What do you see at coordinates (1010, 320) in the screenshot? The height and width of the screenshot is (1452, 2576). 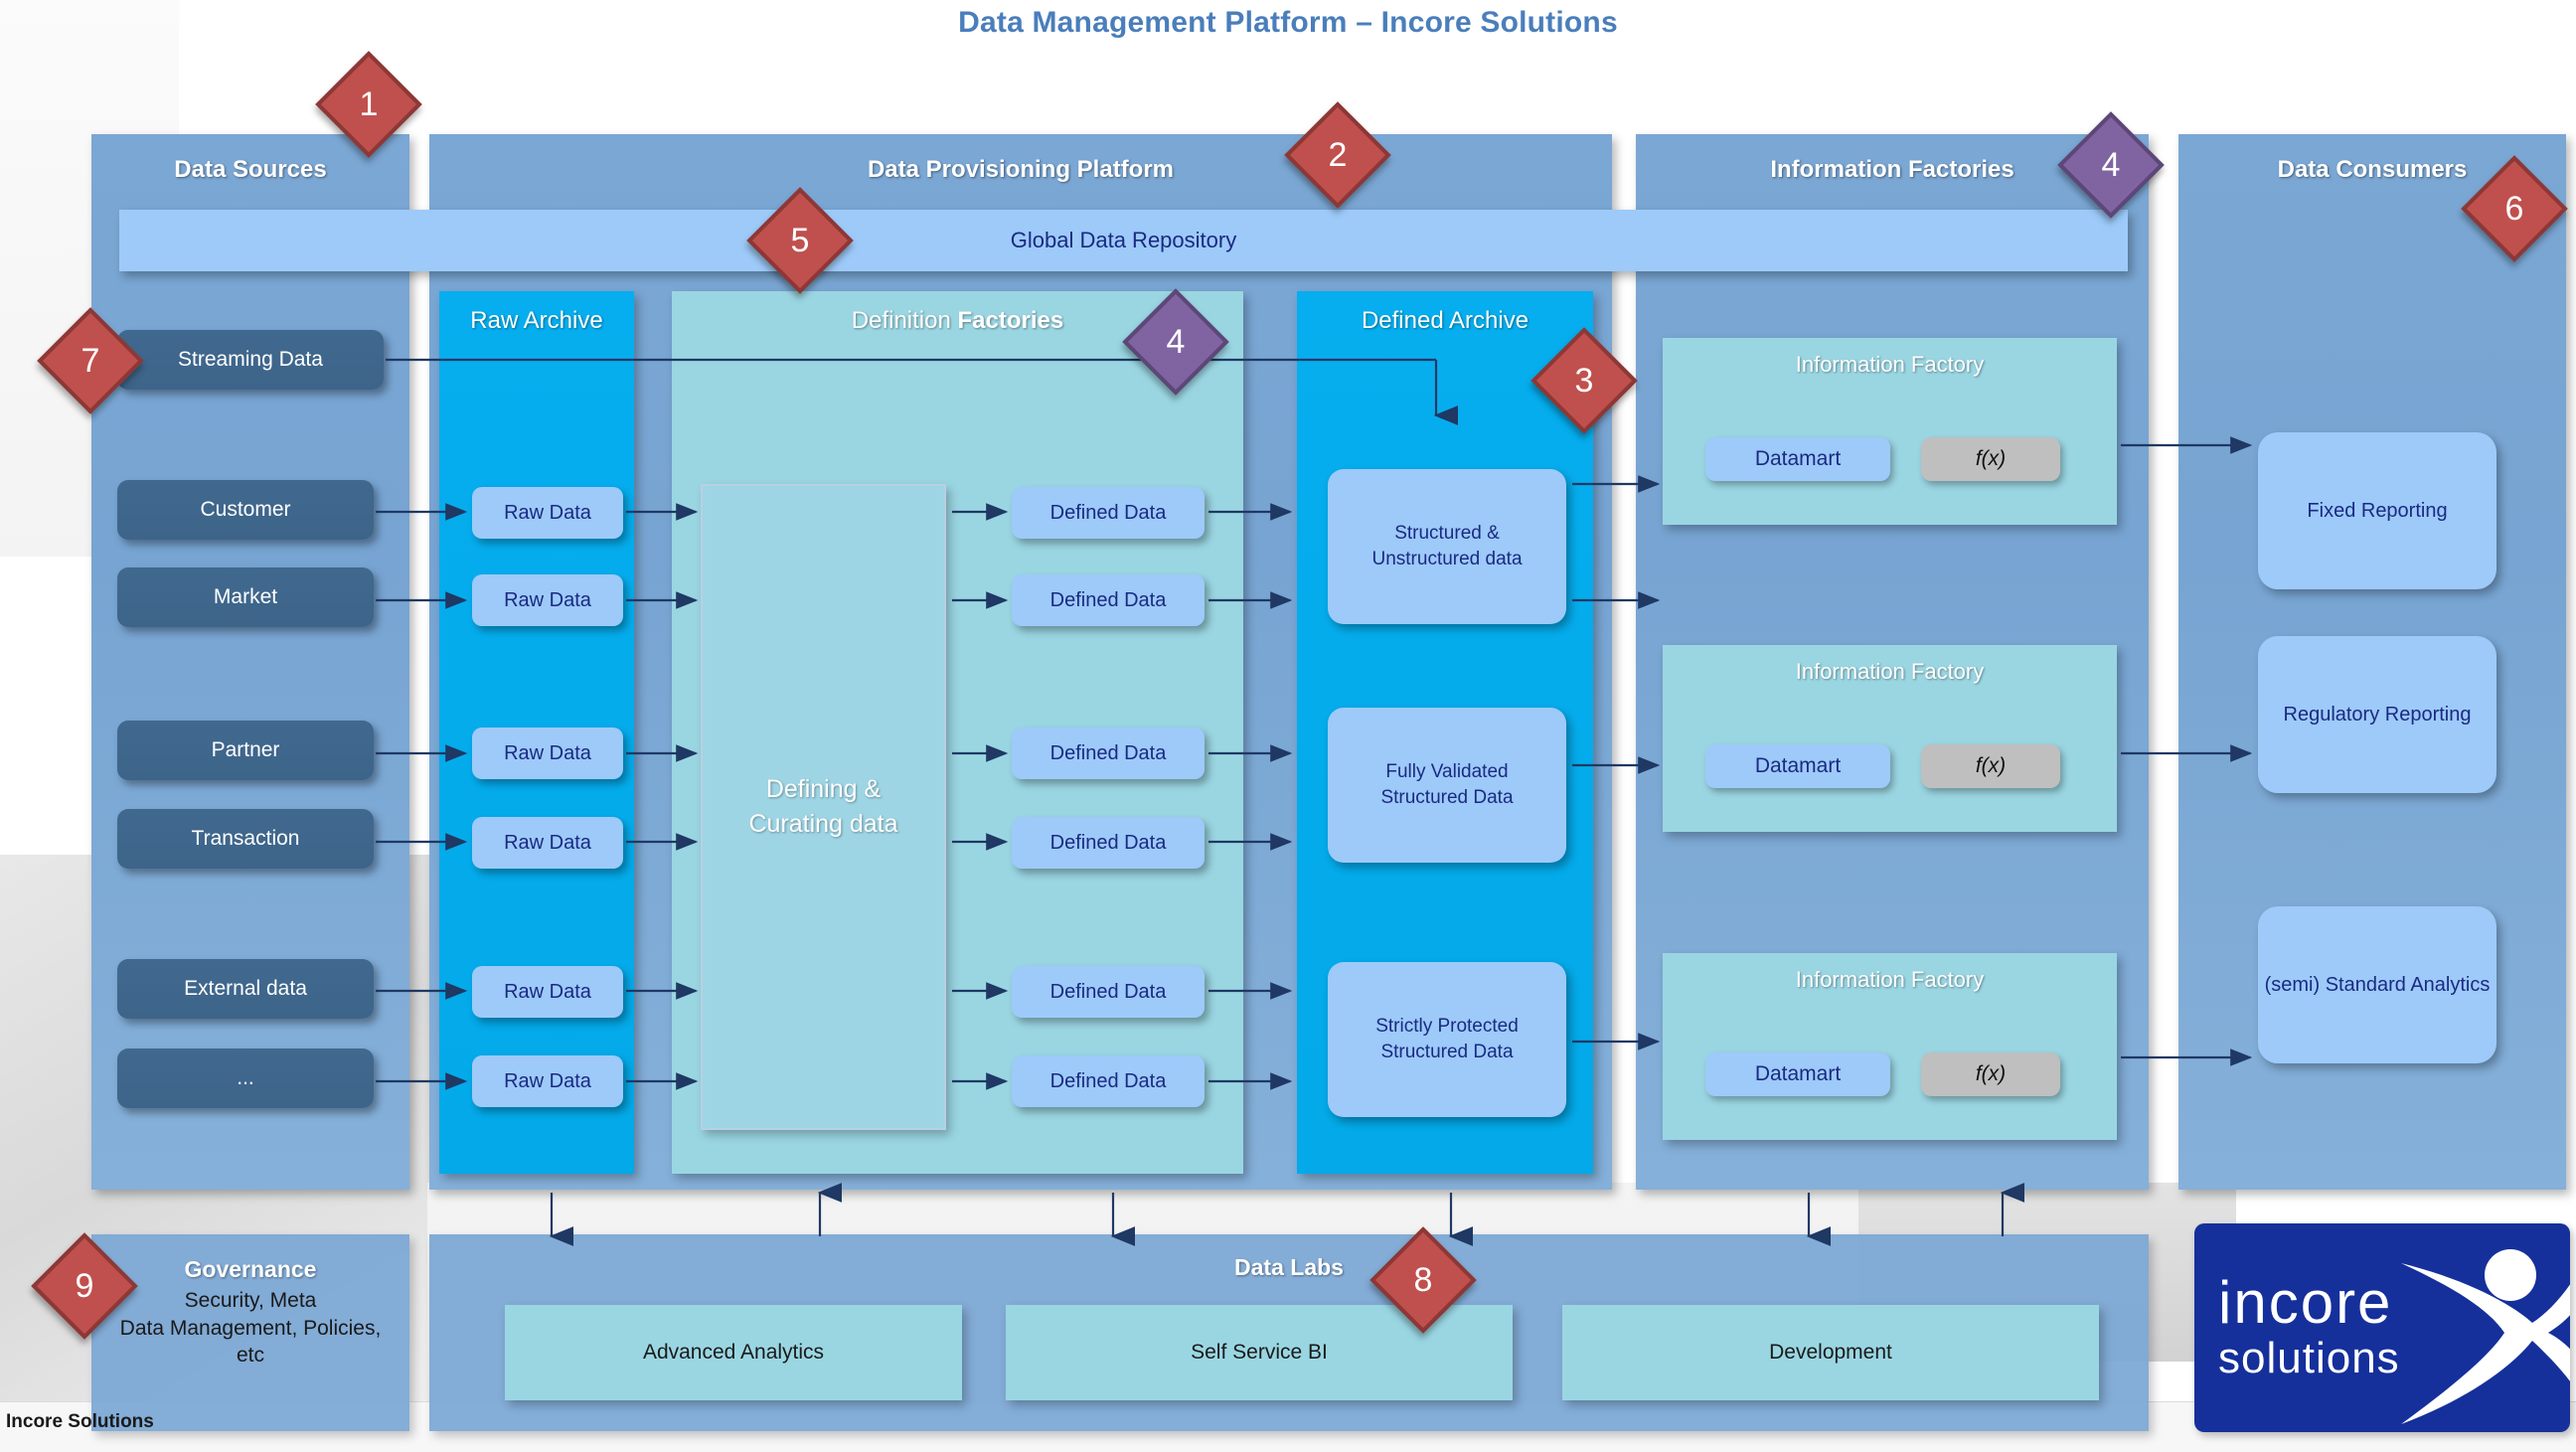 I see `definition-title-bold: Factories` at bounding box center [1010, 320].